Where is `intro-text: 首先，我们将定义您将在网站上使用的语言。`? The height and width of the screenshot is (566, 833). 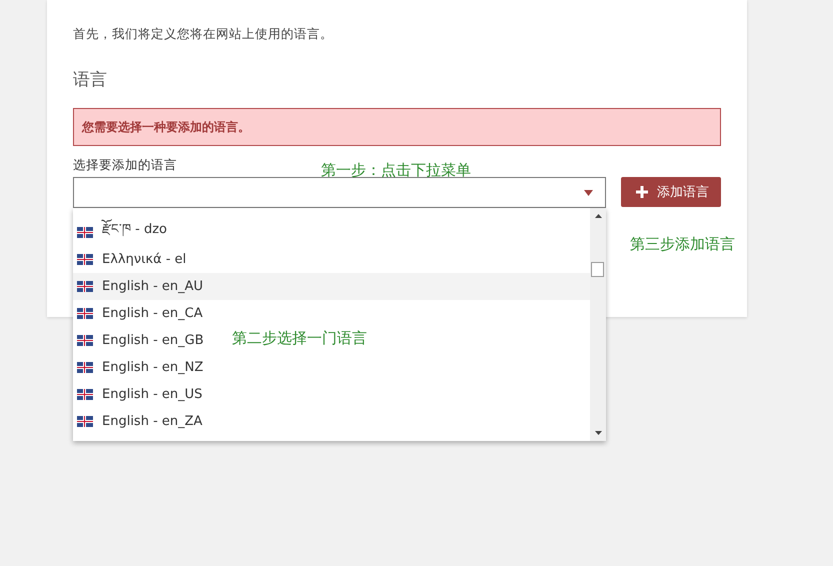 intro-text: 首先，我们将定义您将在网站上使用的语言。 is located at coordinates (203, 34).